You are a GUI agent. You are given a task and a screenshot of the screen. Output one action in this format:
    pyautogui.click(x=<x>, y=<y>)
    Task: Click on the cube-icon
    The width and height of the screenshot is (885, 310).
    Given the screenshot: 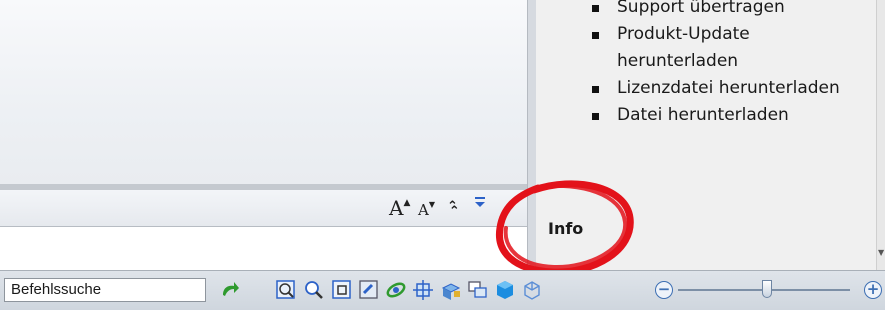 What is the action you would take?
    pyautogui.click(x=505, y=290)
    